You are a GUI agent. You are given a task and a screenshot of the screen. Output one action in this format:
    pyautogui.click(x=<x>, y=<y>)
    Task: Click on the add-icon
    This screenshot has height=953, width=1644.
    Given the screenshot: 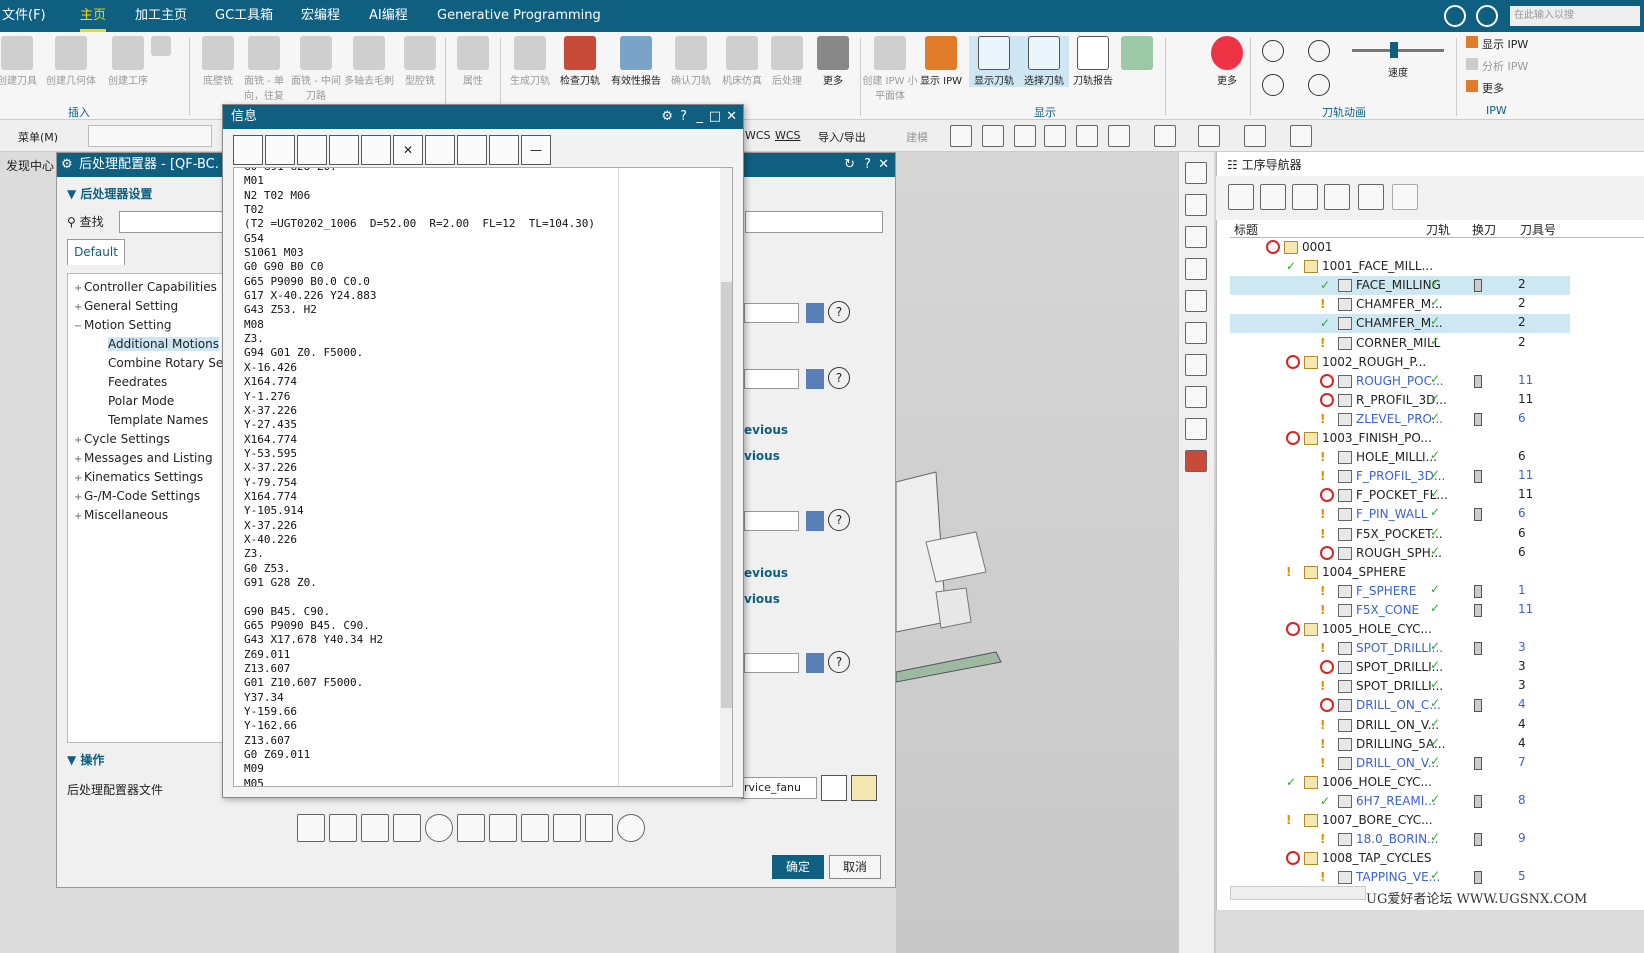 What is the action you would take?
    pyautogui.click(x=1371, y=197)
    